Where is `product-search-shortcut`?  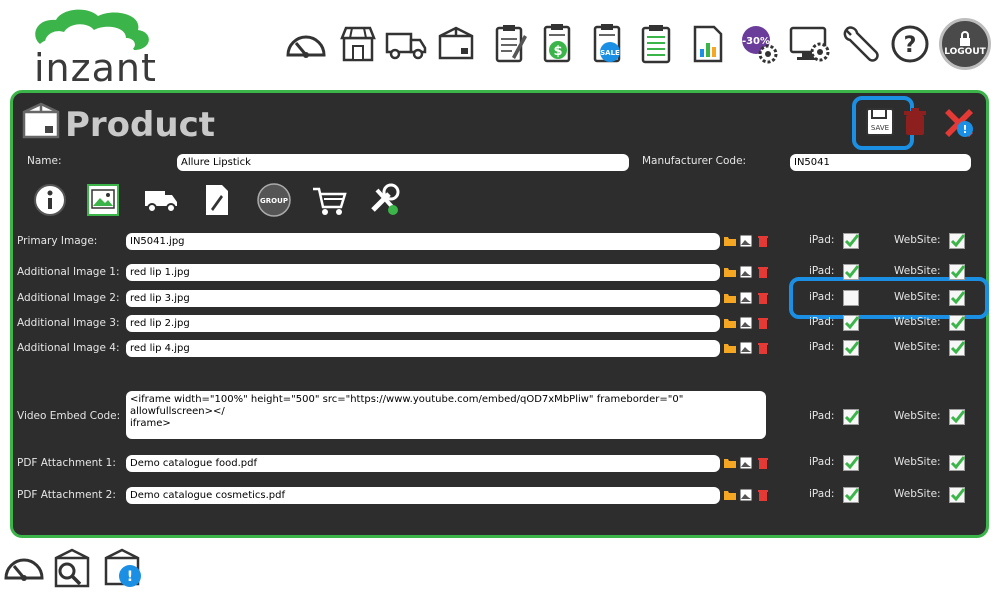 product-search-shortcut is located at coordinates (72, 570).